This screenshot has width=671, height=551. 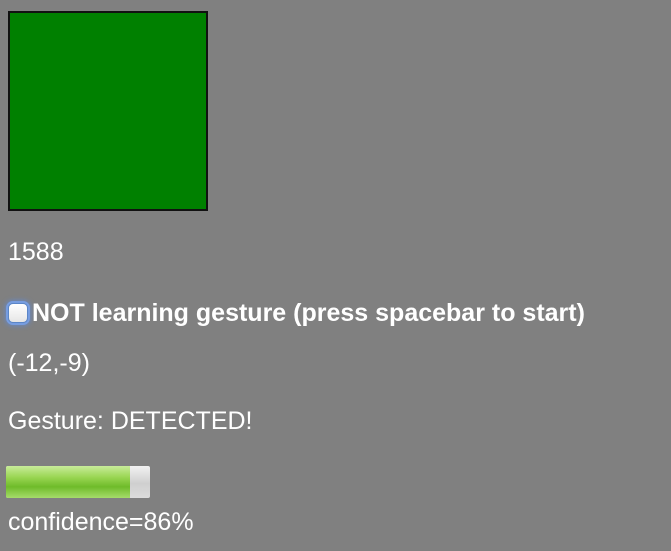 What do you see at coordinates (68, 482) in the screenshot?
I see `confidence-meter-fill` at bounding box center [68, 482].